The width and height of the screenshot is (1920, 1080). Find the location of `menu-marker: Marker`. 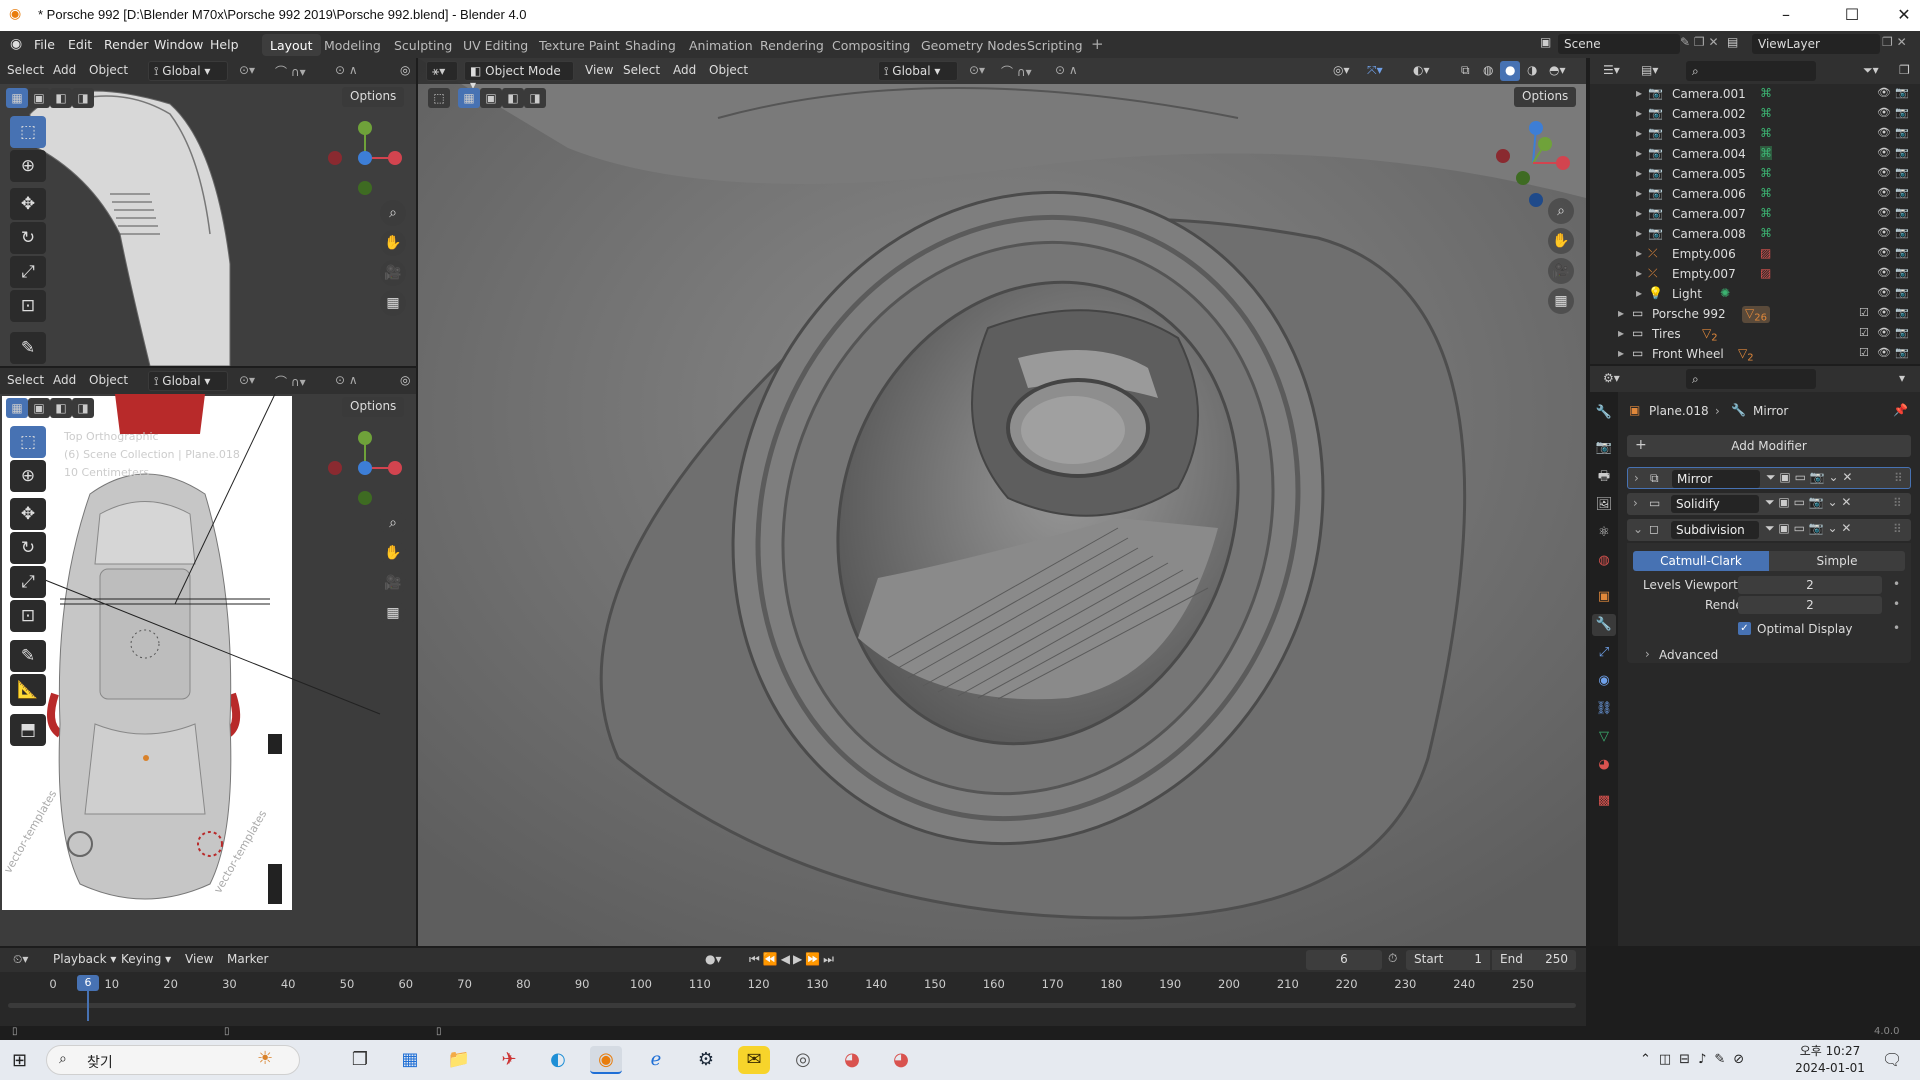

menu-marker: Marker is located at coordinates (247, 960).